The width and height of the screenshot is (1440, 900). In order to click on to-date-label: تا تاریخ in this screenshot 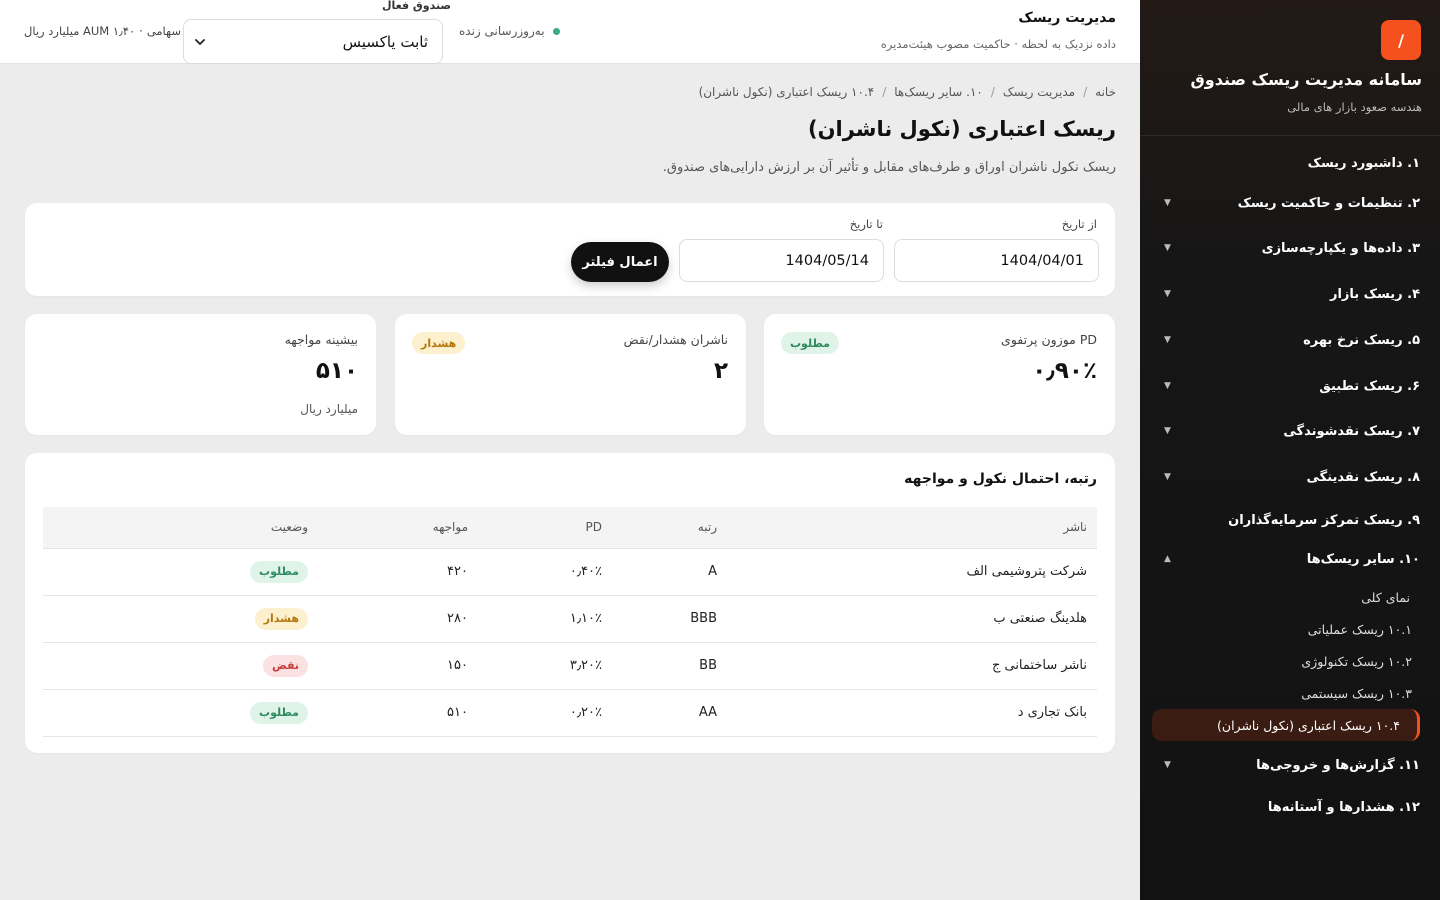, I will do `click(866, 224)`.